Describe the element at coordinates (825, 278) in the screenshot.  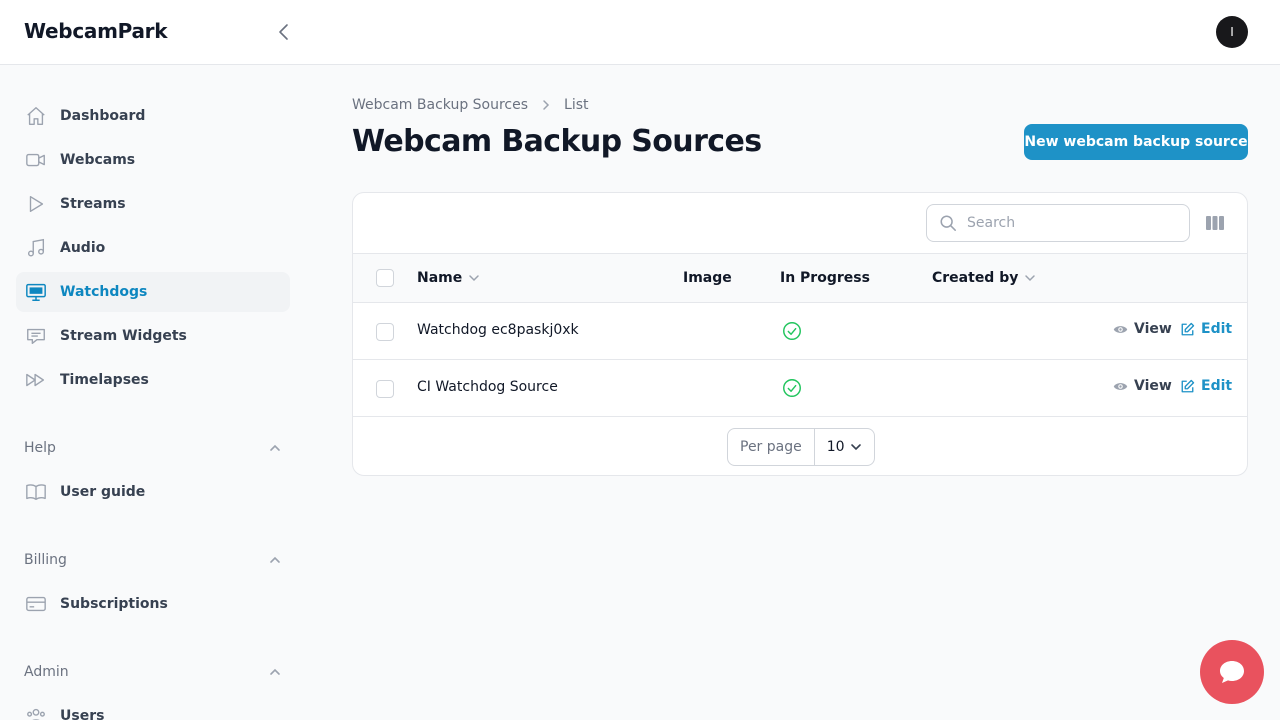
I see `column-header-in-progress: In Progress` at that location.